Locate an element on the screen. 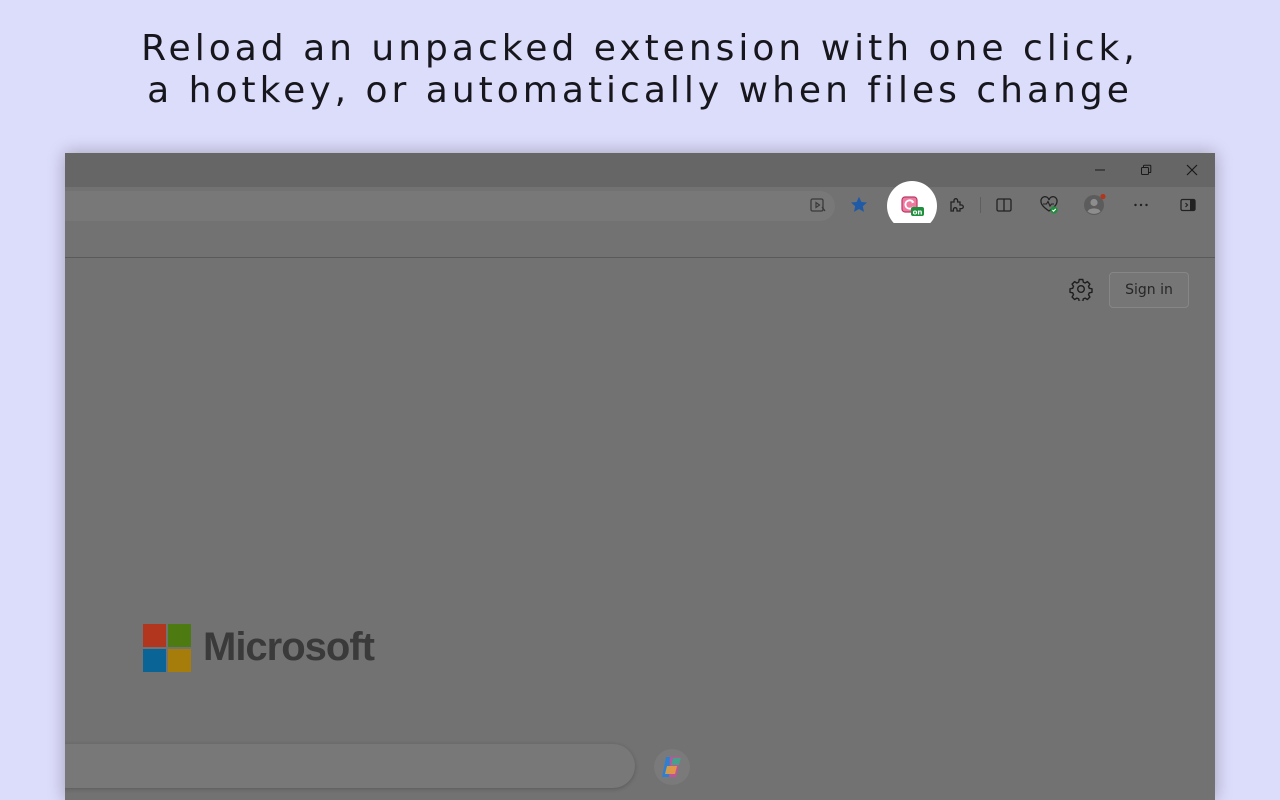  close-button is located at coordinates (1192, 170).